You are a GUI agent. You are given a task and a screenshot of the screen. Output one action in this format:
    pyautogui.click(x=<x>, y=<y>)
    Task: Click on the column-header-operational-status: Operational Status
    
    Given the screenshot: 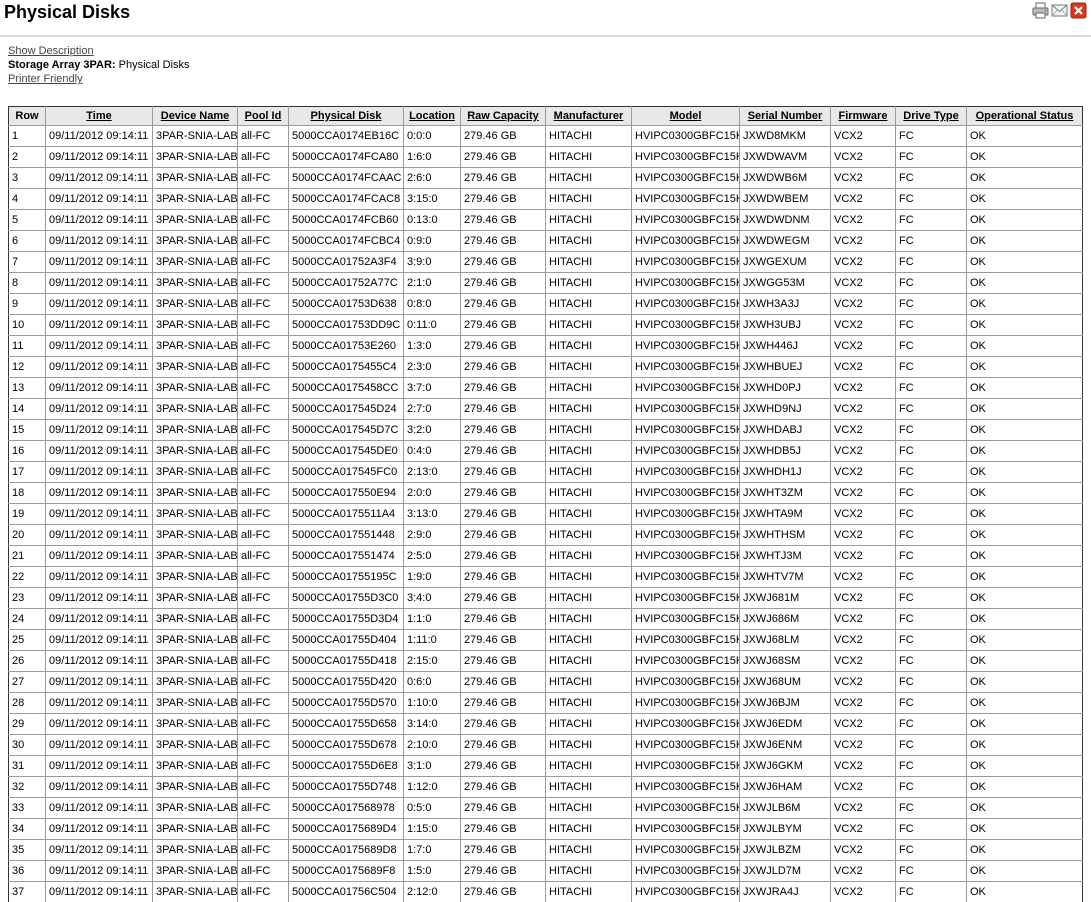 What is the action you would take?
    pyautogui.click(x=1024, y=116)
    